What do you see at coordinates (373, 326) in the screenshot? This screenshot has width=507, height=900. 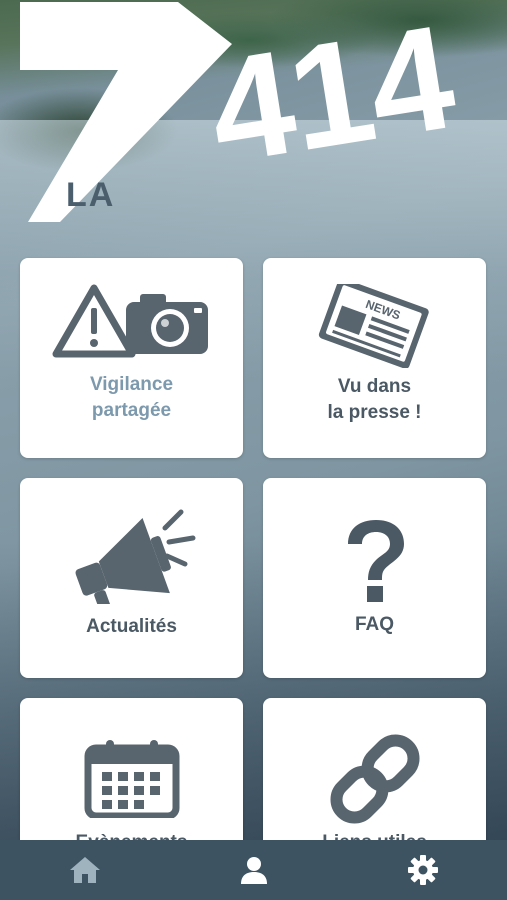 I see `newspaper-icon: NEWS` at bounding box center [373, 326].